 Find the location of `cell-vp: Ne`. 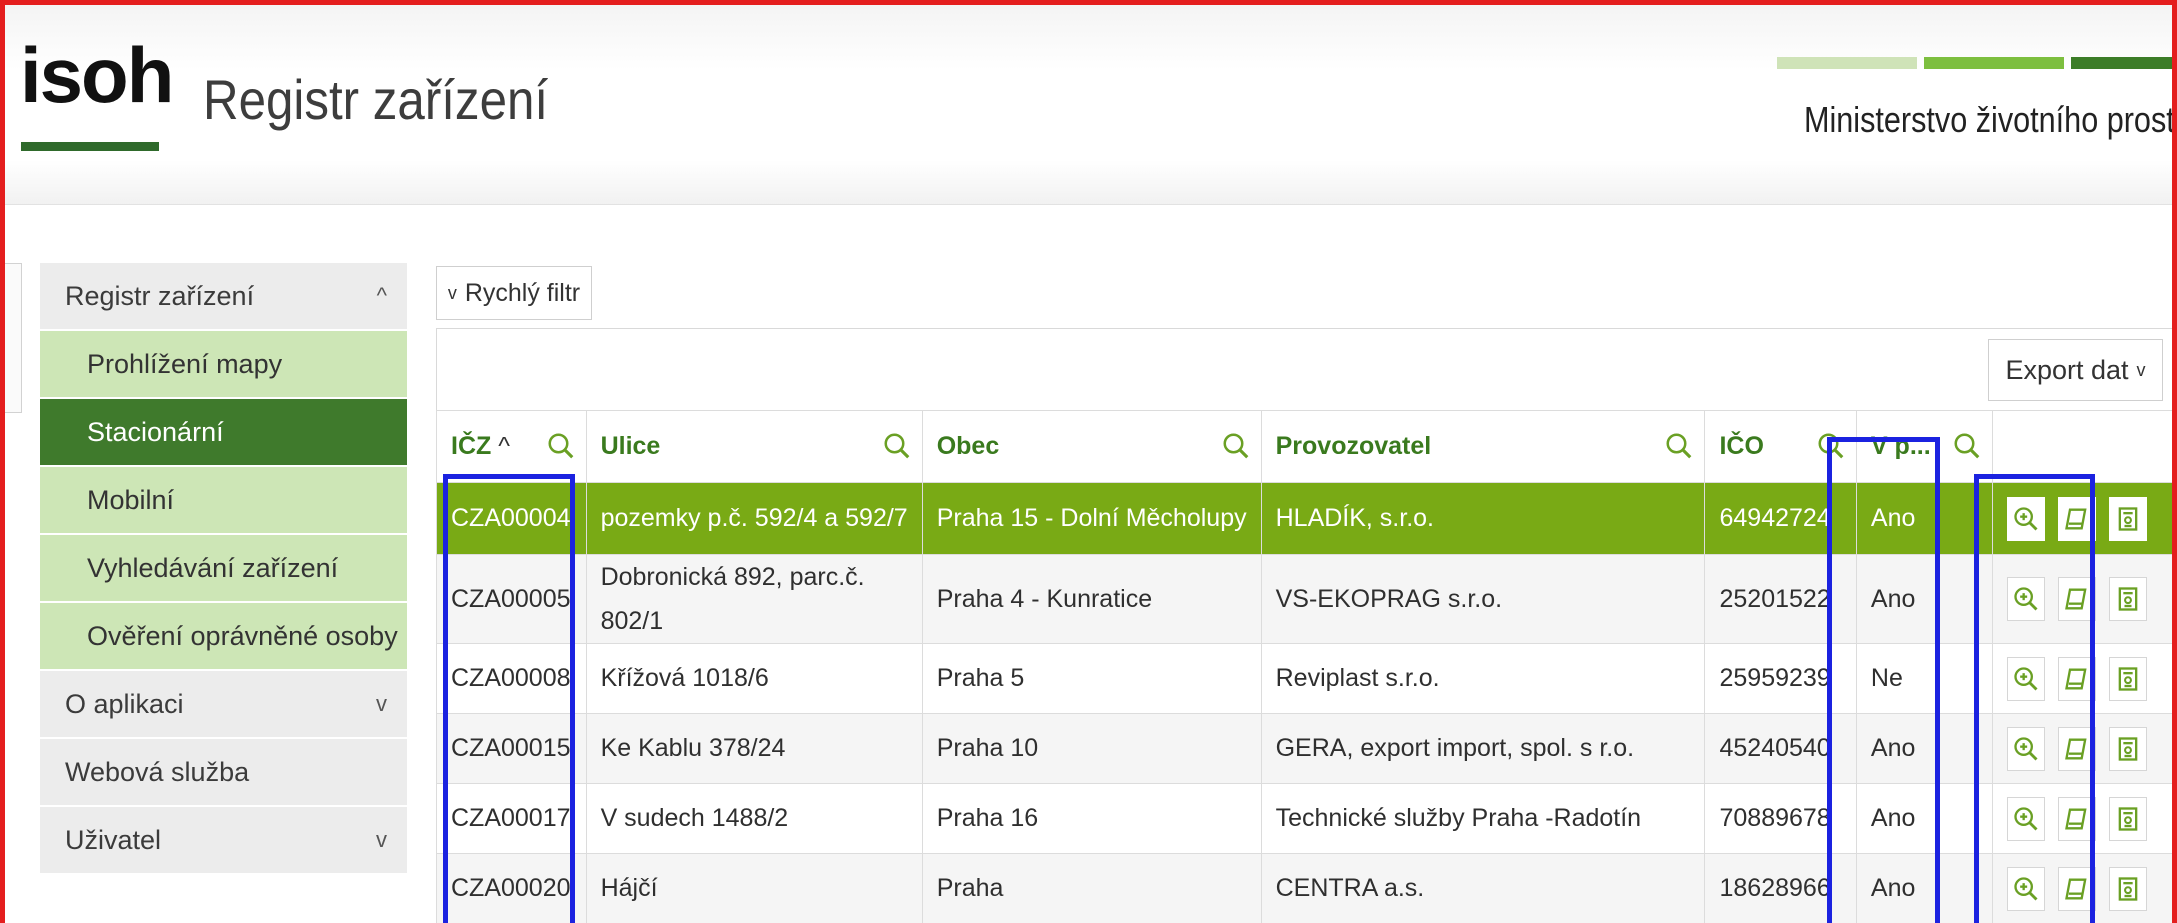

cell-vp: Ne is located at coordinates (1924, 678).